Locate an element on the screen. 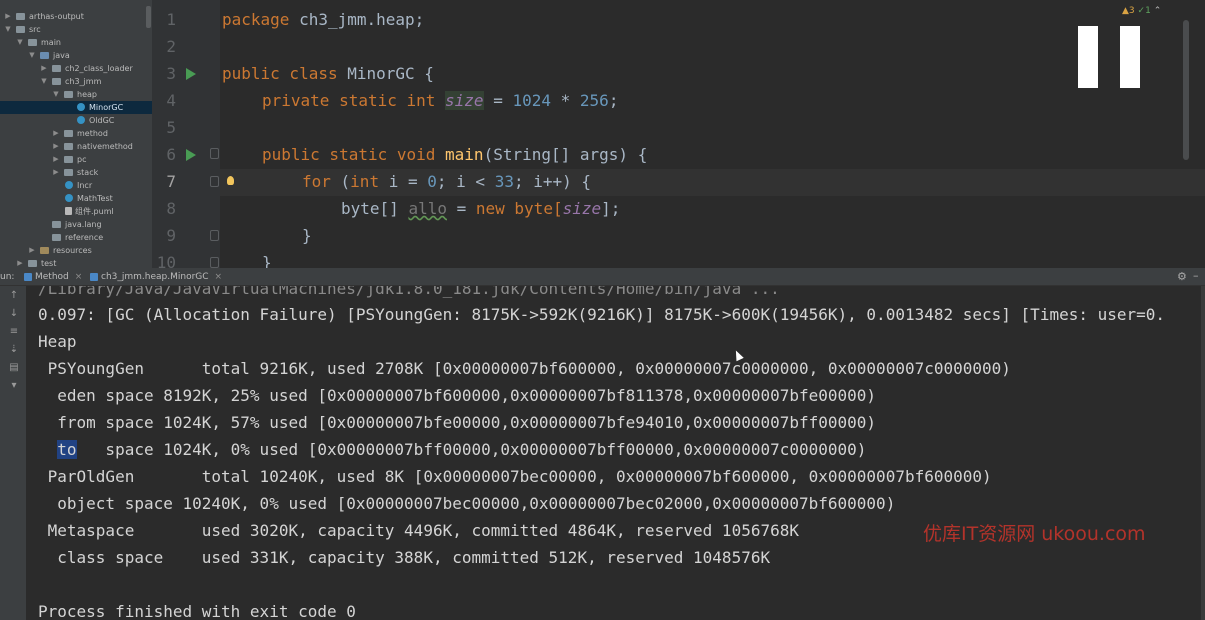 The height and width of the screenshot is (620, 1205). tree-item-label: 组件.puml is located at coordinates (94, 211).